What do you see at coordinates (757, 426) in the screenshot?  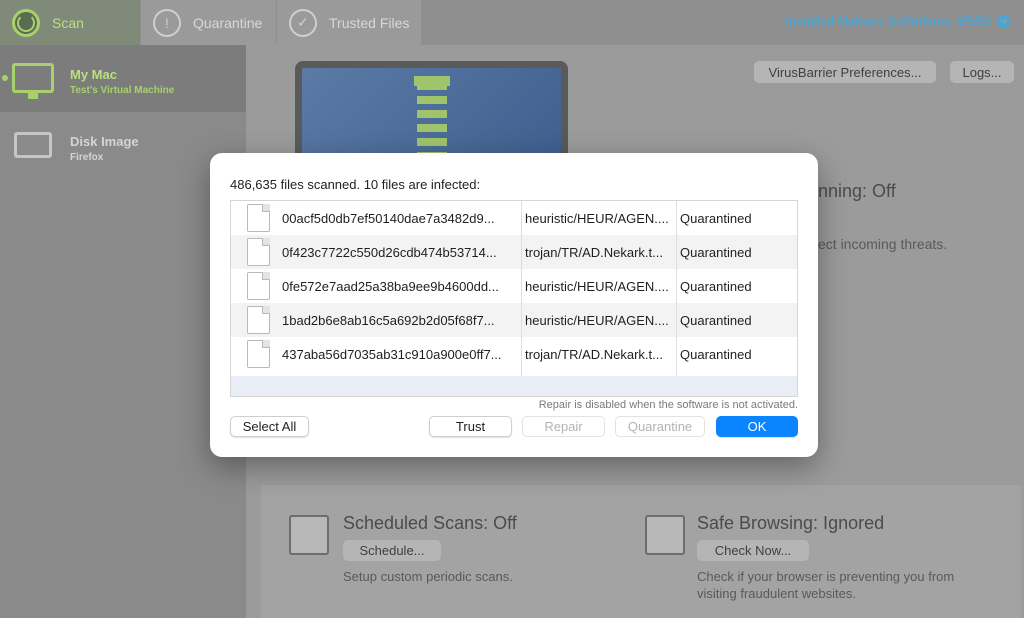 I see `ok-button: OK` at bounding box center [757, 426].